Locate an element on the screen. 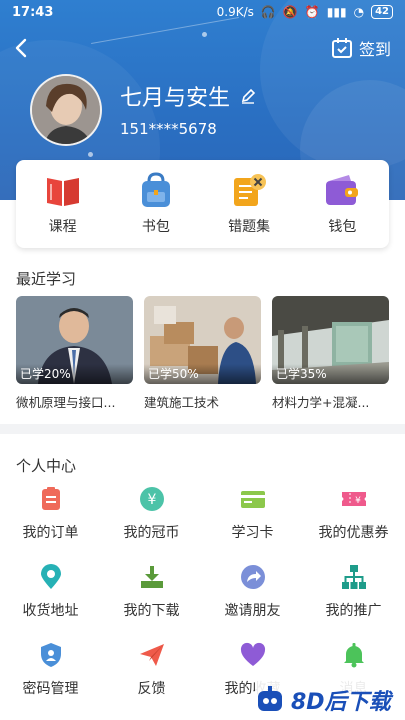 This screenshot has width=405, height=720. quick-menu: 课程 书包 错题集 钱包 is located at coordinates (202, 204).